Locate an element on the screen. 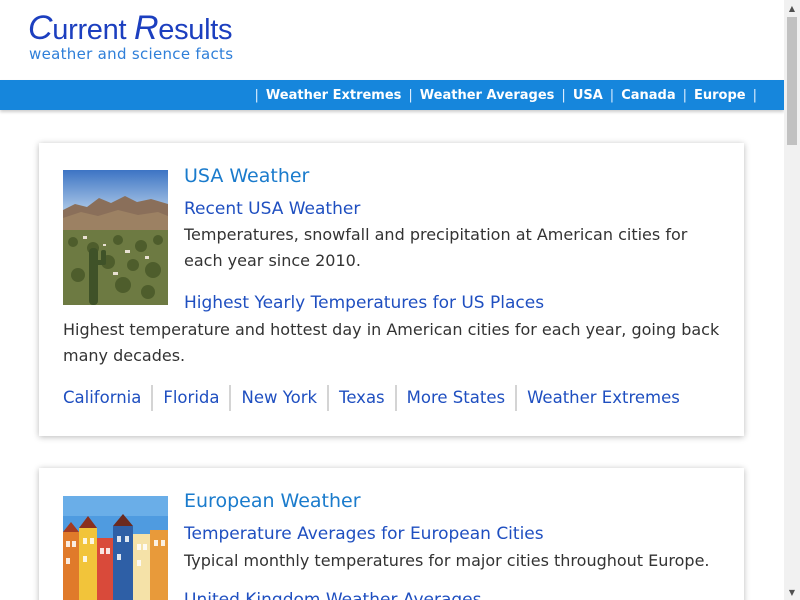 Image resolution: width=800 pixels, height=600 pixels. site-tagline: weather and science facts is located at coordinates (131, 54).